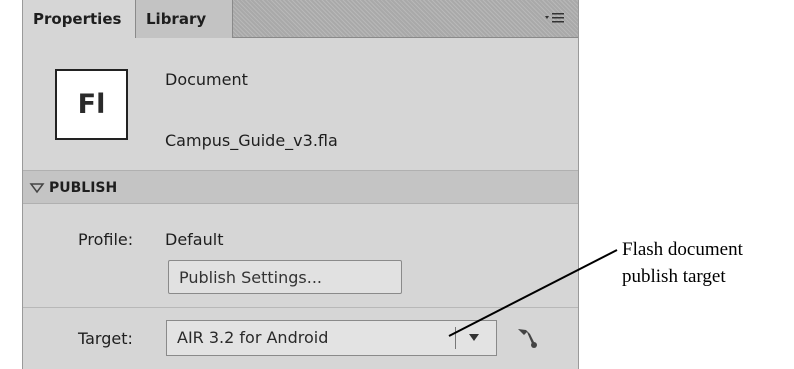 The height and width of the screenshot is (369, 794). I want to click on flash-document-icon: Fl, so click(91, 104).